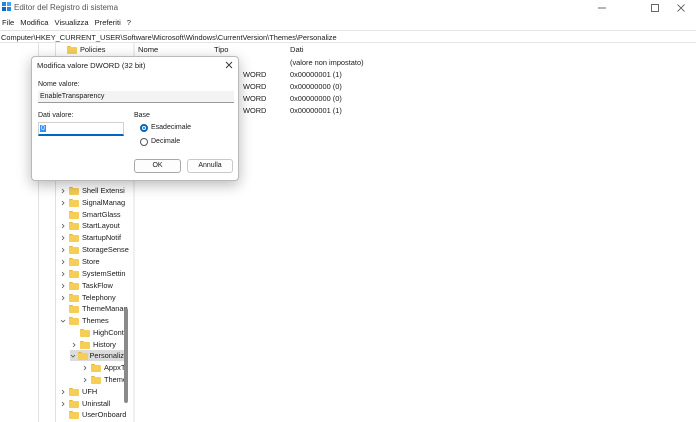 This screenshot has height=422, width=696. Describe the element at coordinates (655, 8) in the screenshot. I see `maximize-icon` at that location.